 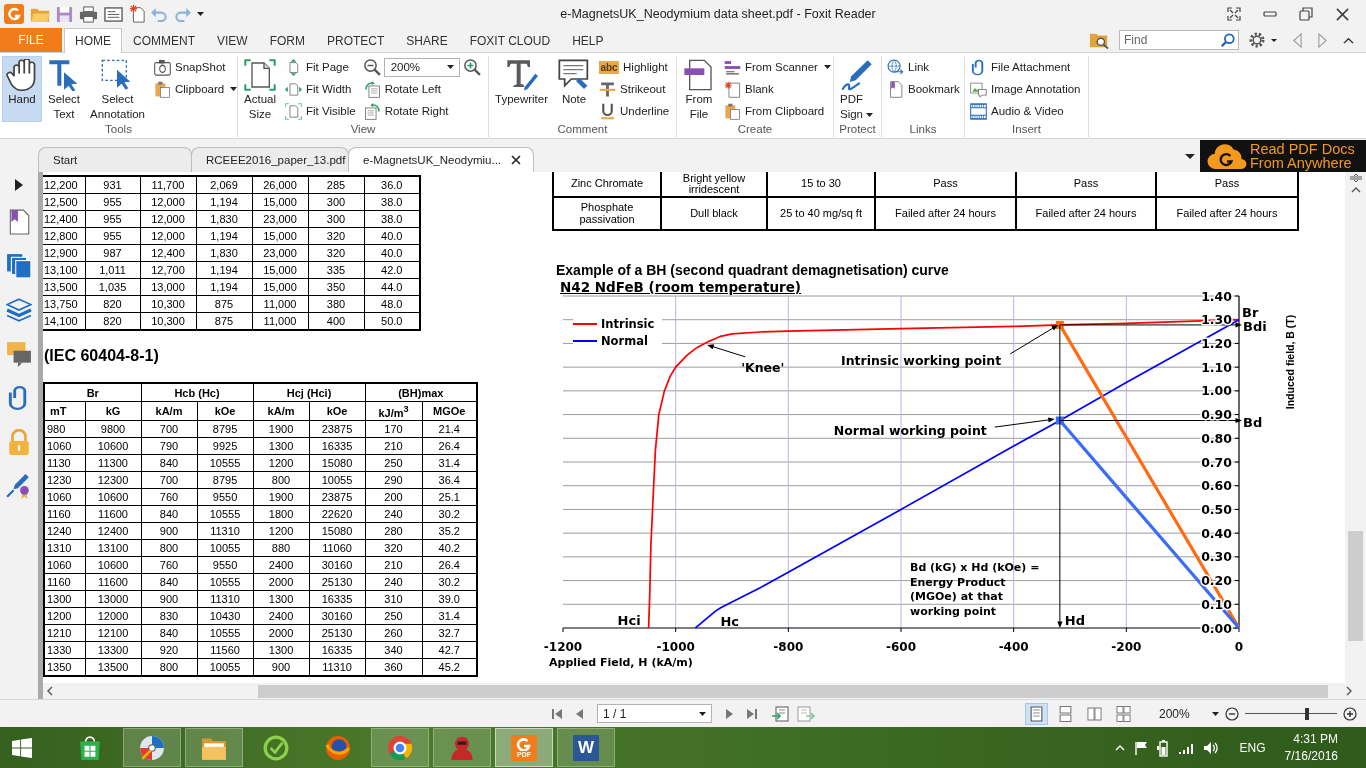 What do you see at coordinates (1257, 40) in the screenshot?
I see `settings-icon` at bounding box center [1257, 40].